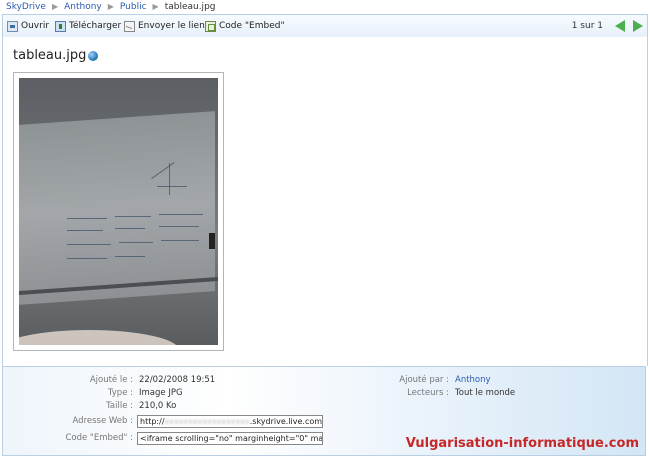  What do you see at coordinates (210, 26) in the screenshot?
I see `embed-icon` at bounding box center [210, 26].